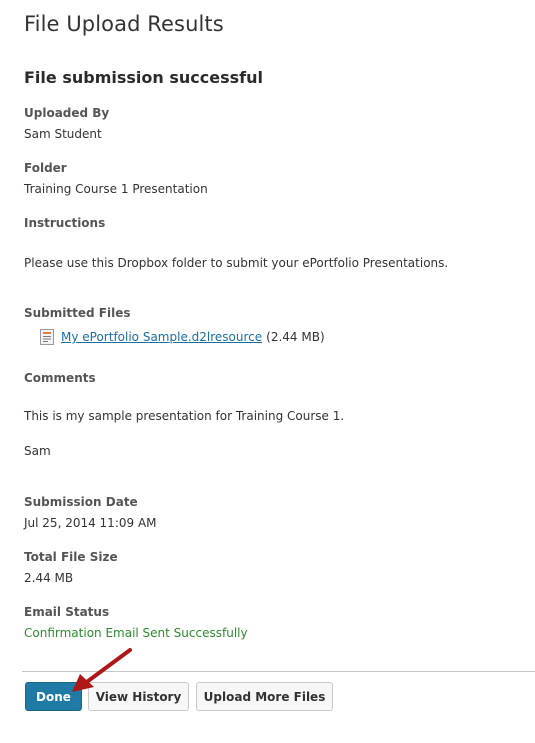  Describe the element at coordinates (71, 557) in the screenshot. I see `total-file-size-label: Total File Size` at that location.